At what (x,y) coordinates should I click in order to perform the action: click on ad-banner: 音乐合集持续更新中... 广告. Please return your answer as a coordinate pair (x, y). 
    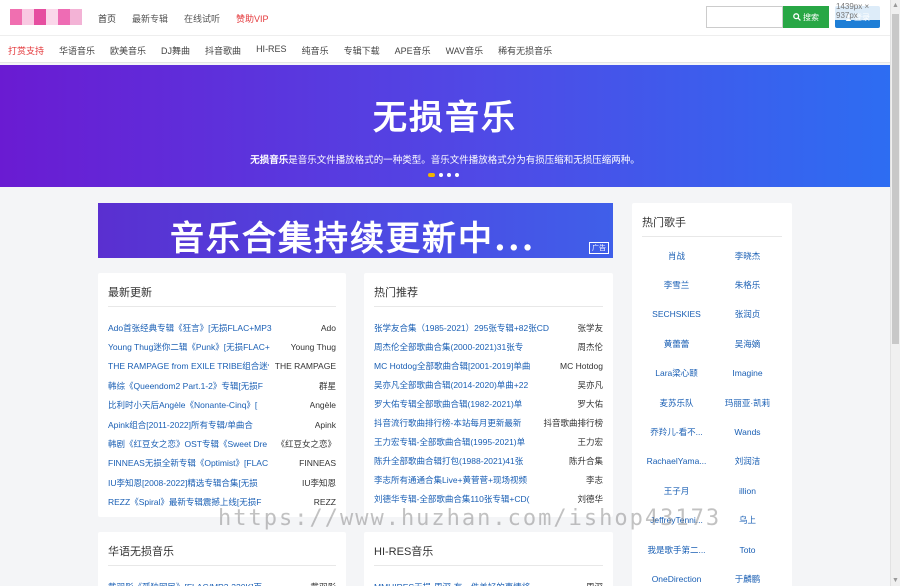
    Looking at the image, I should click on (355, 230).